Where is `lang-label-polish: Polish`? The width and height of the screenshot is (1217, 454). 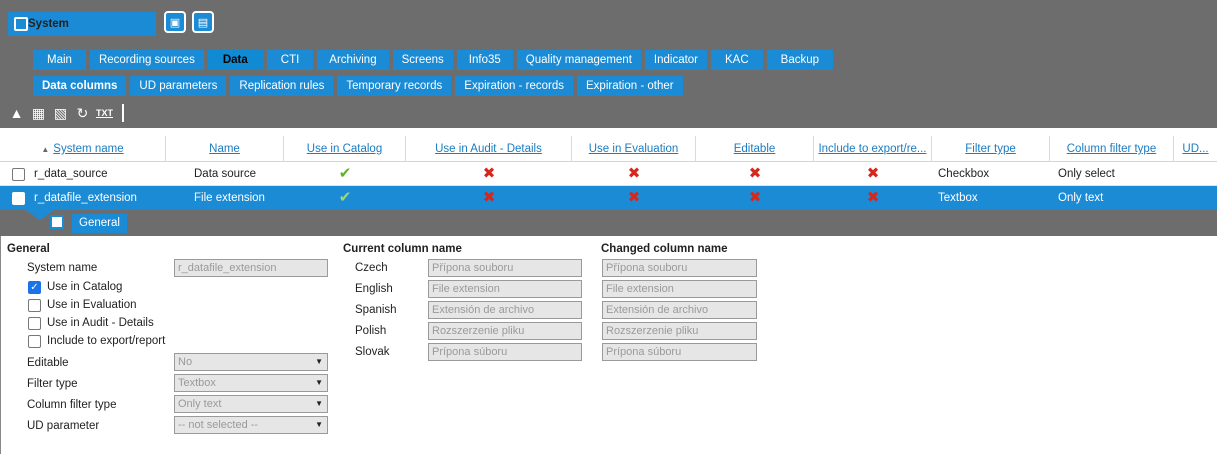 lang-label-polish: Polish is located at coordinates (371, 331).